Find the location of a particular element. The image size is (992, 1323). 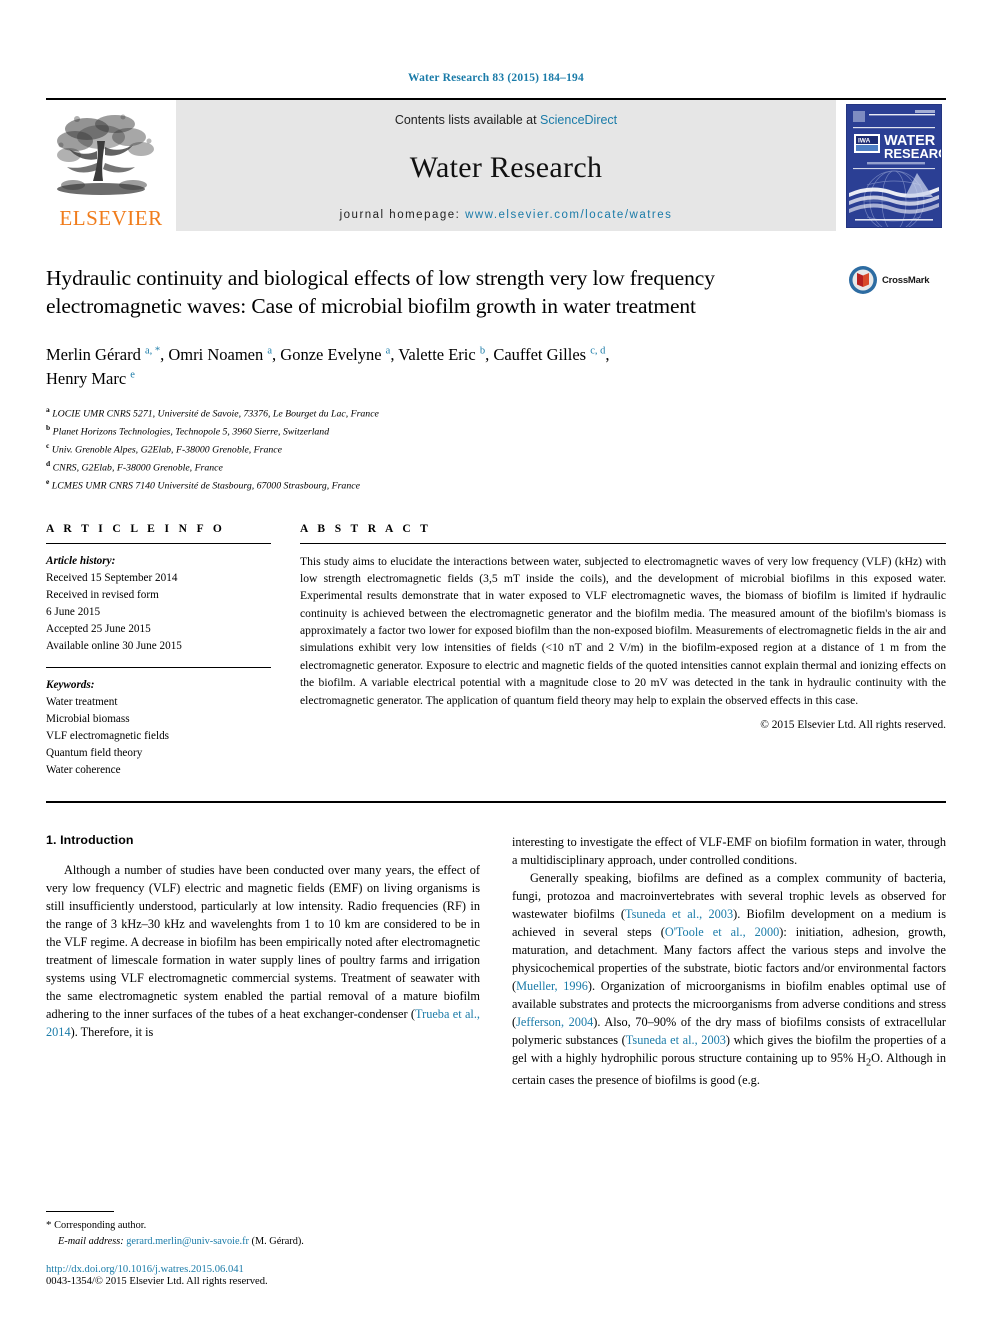

crossmark-label: CrossMark is located at coordinates (906, 280).